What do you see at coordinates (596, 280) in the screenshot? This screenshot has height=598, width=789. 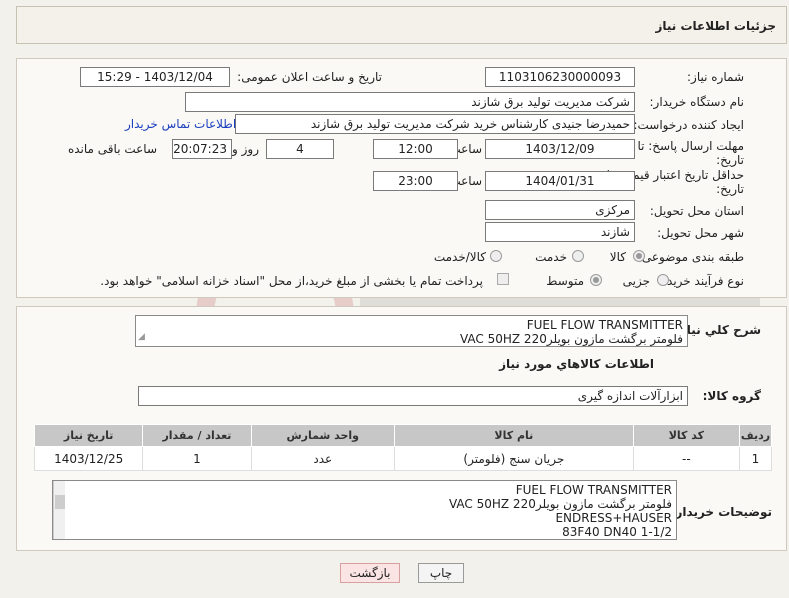 I see `process-radio-medium` at bounding box center [596, 280].